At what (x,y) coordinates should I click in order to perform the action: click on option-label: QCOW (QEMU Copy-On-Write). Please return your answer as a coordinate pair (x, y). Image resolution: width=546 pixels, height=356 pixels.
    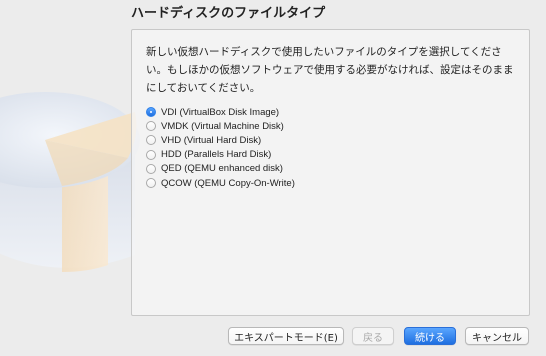
    Looking at the image, I should click on (228, 183).